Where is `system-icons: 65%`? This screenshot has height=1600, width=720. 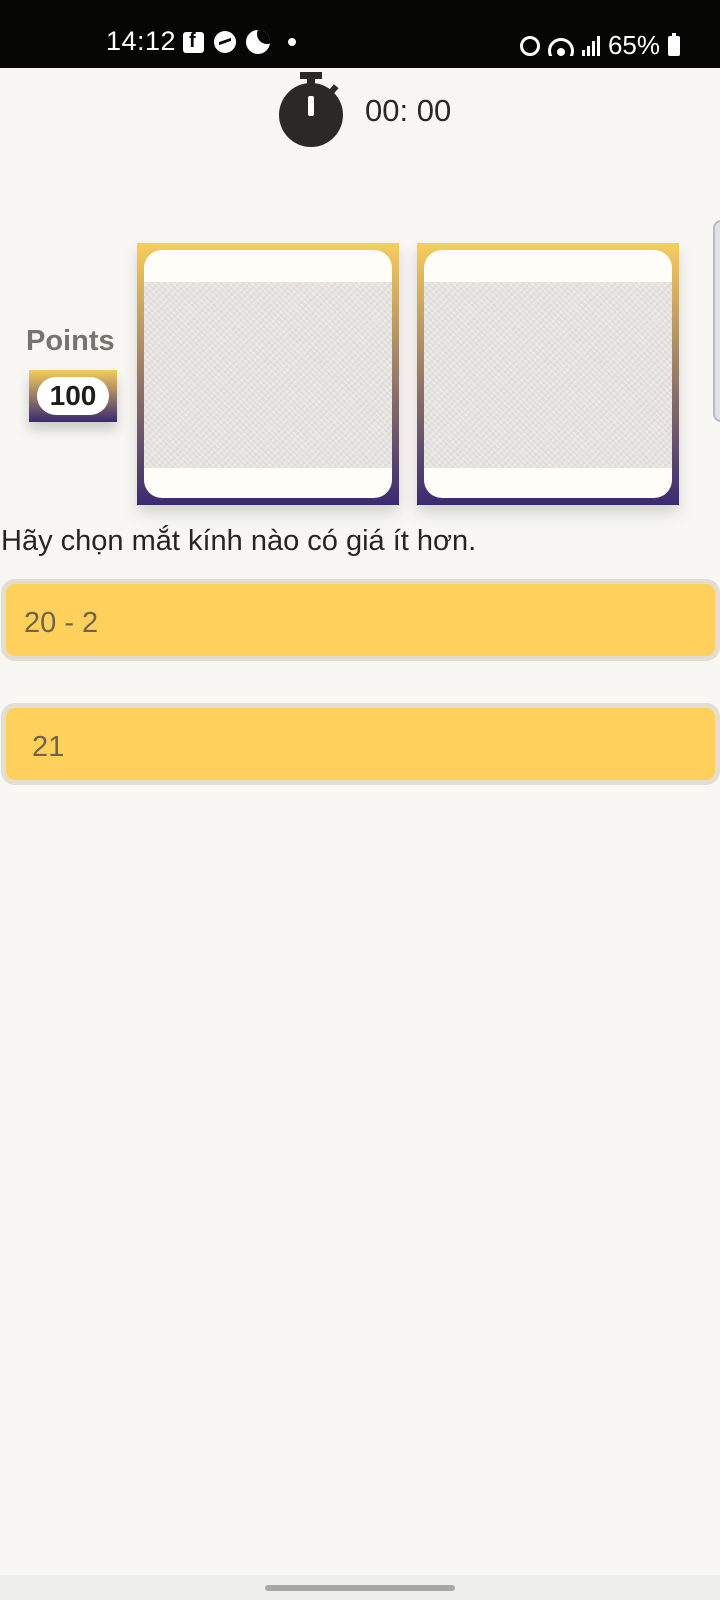
system-icons: 65% is located at coordinates (599, 45).